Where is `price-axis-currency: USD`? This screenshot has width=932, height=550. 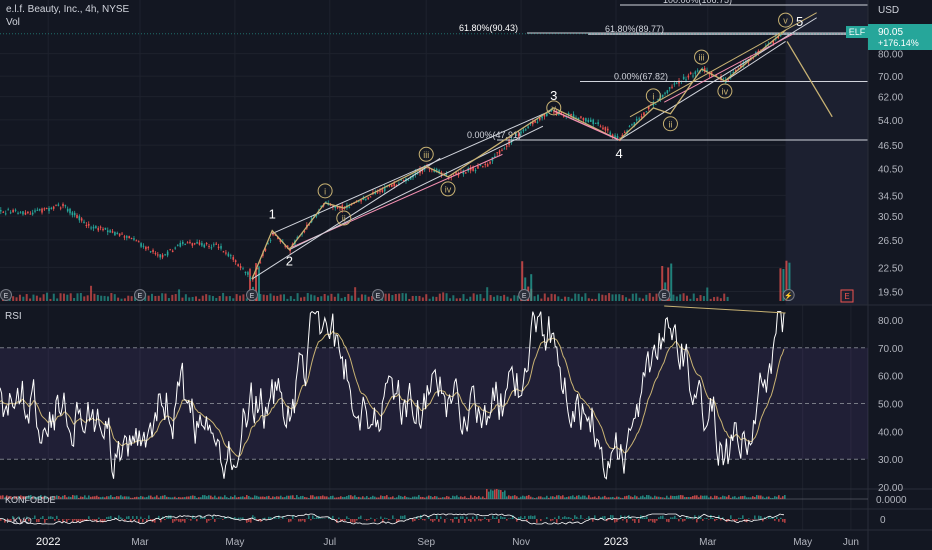 price-axis-currency: USD is located at coordinates (888, 10).